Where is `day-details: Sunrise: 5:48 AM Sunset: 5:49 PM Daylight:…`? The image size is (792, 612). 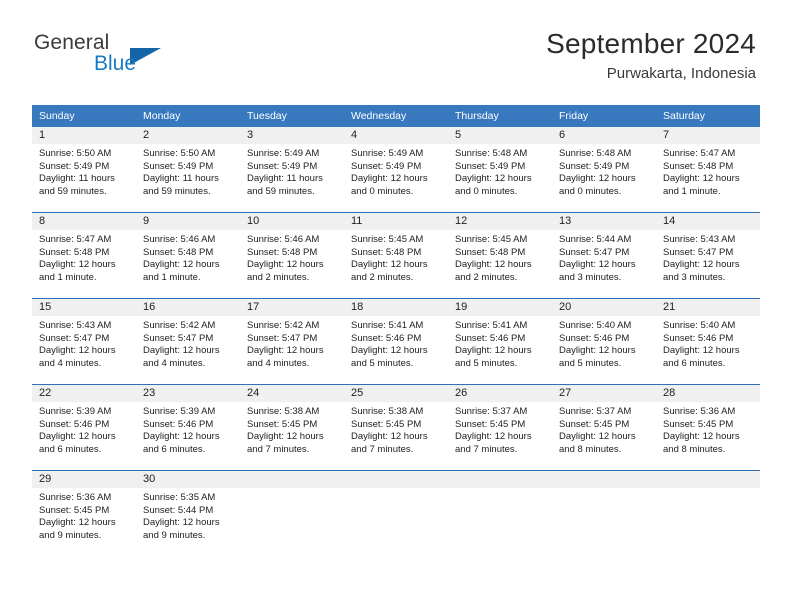
day-details: Sunrise: 5:48 AM Sunset: 5:49 PM Daylight:… is located at coordinates (604, 171).